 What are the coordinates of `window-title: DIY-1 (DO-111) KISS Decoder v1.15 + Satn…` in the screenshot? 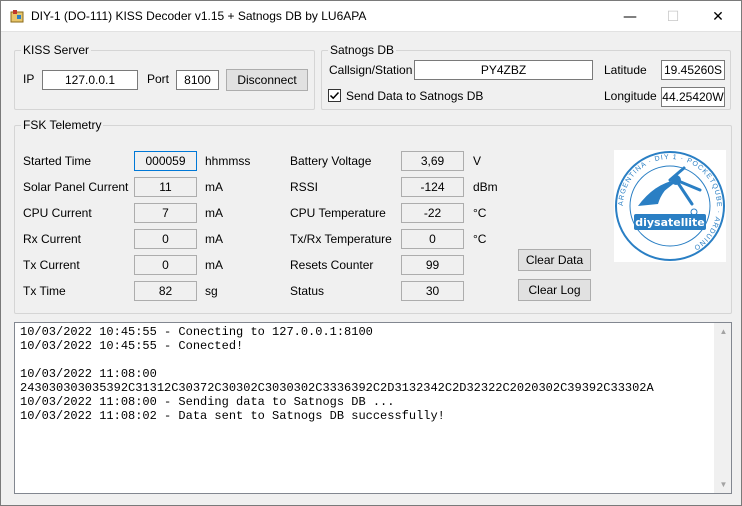 It's located at (199, 16).